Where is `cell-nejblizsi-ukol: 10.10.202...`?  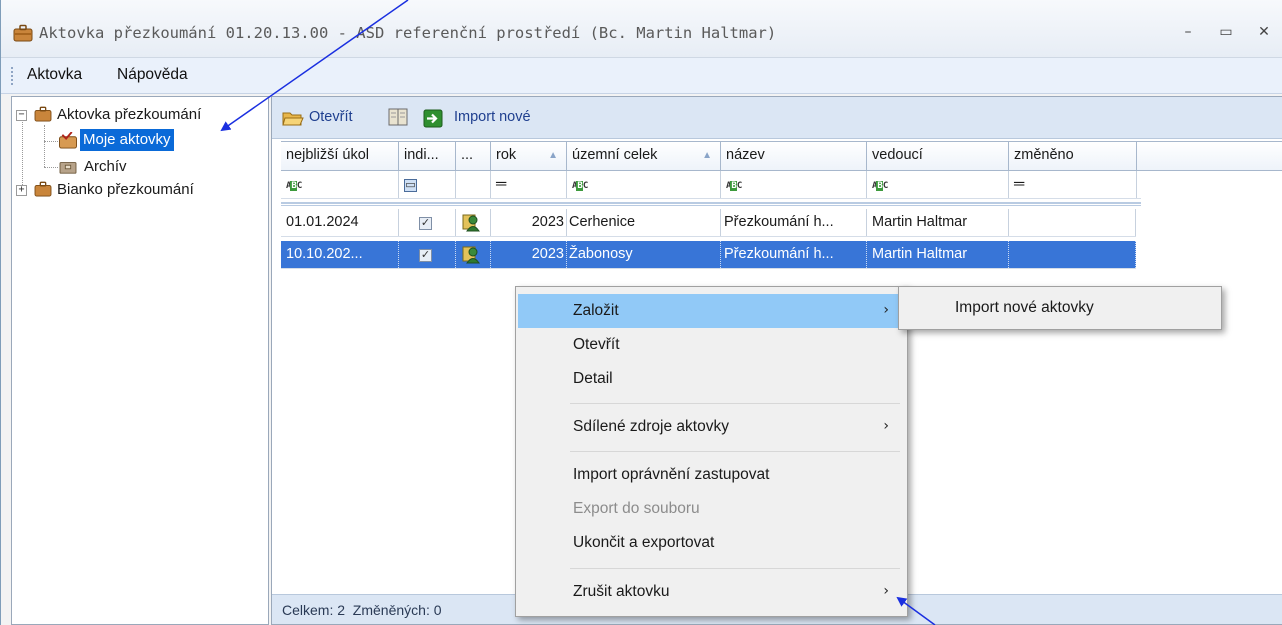 cell-nejblizsi-ukol: 10.10.202... is located at coordinates (340, 254).